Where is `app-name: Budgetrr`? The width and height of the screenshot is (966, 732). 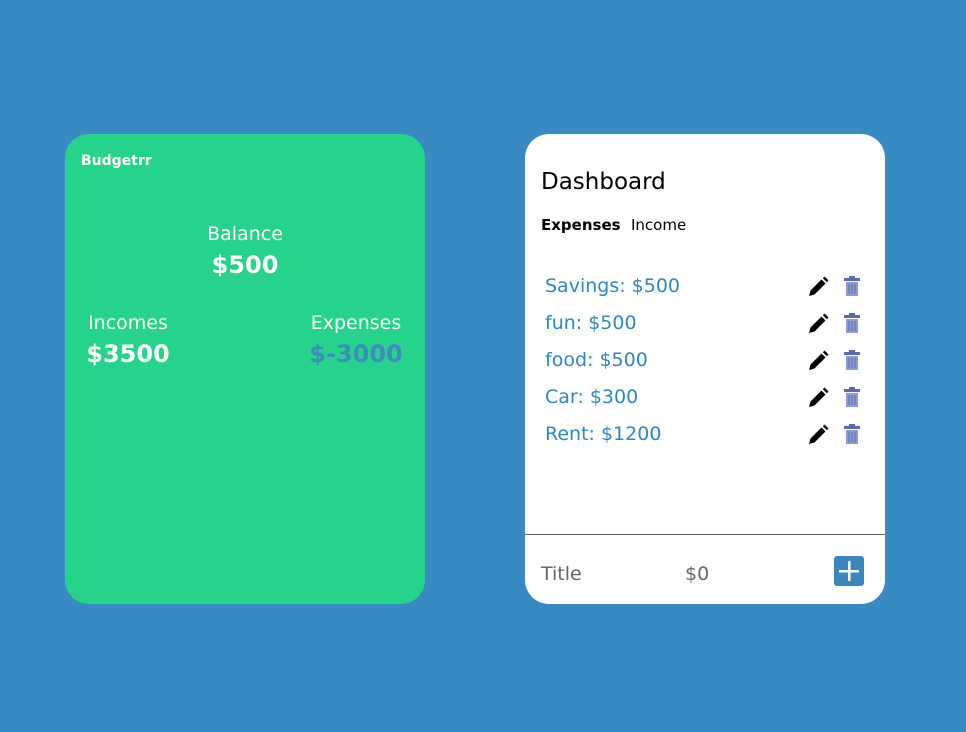 app-name: Budgetrr is located at coordinates (116, 161).